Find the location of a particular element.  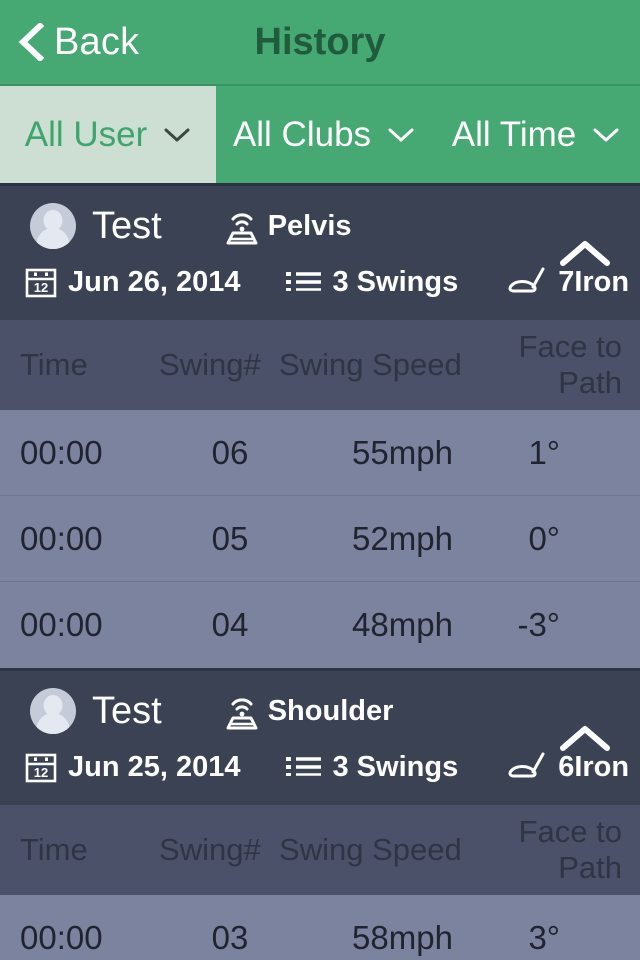

session-header-meta-row: 12 Jun 26, 2014 3 Swings 7Iron is located at coordinates (320, 282).